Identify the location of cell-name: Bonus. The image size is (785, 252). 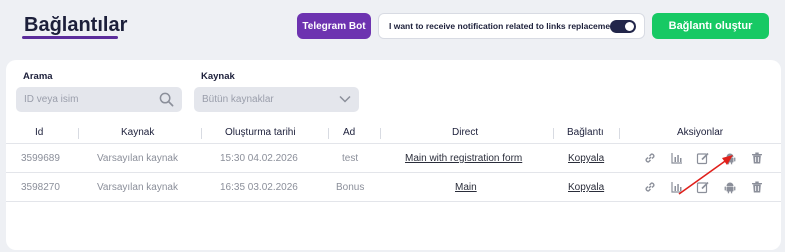
(350, 187).